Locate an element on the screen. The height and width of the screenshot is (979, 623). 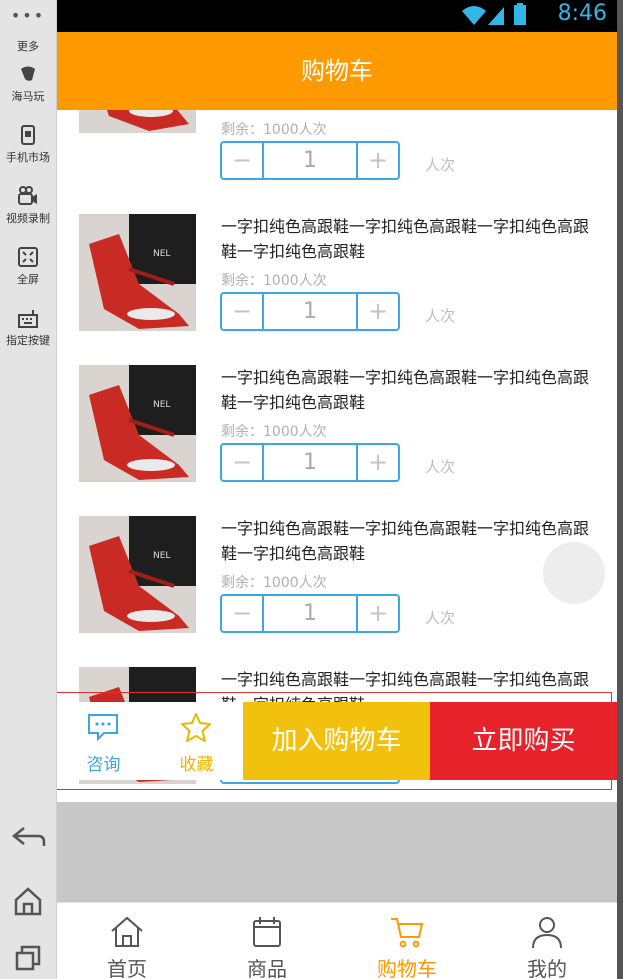
favorite-button: 收藏 is located at coordinates (196, 741).